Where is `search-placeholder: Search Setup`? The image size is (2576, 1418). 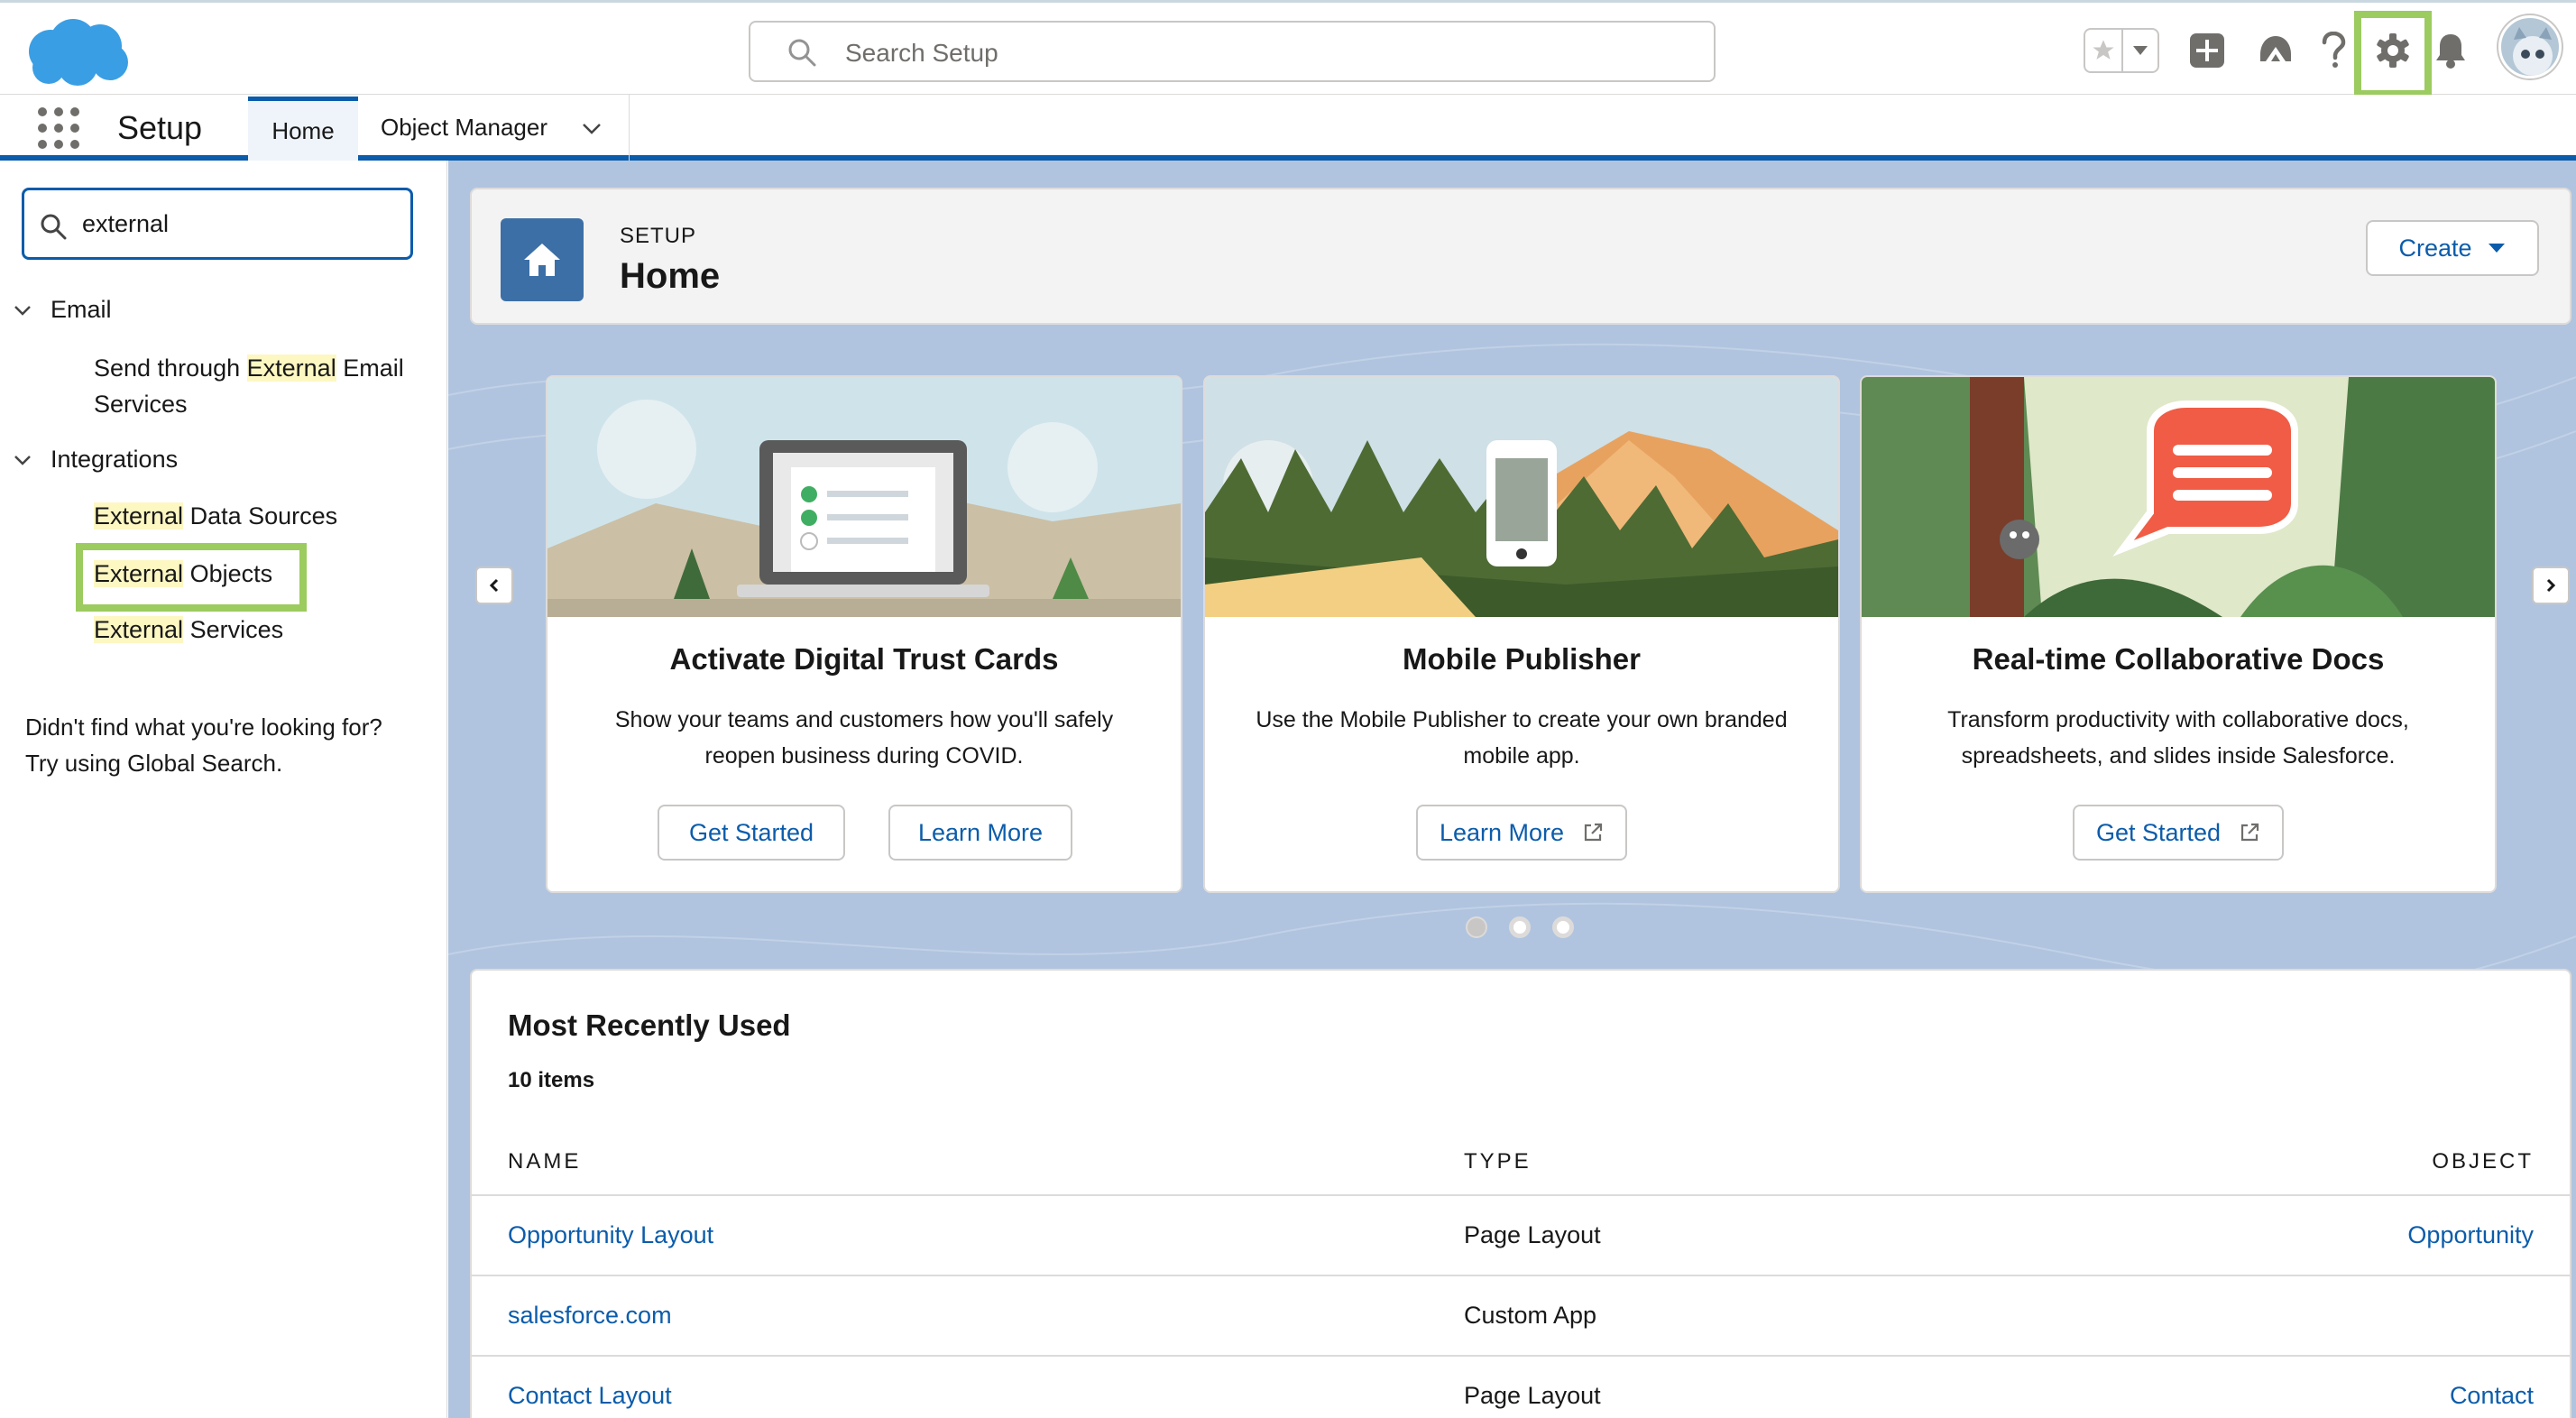 search-placeholder: Search Setup is located at coordinates (921, 53).